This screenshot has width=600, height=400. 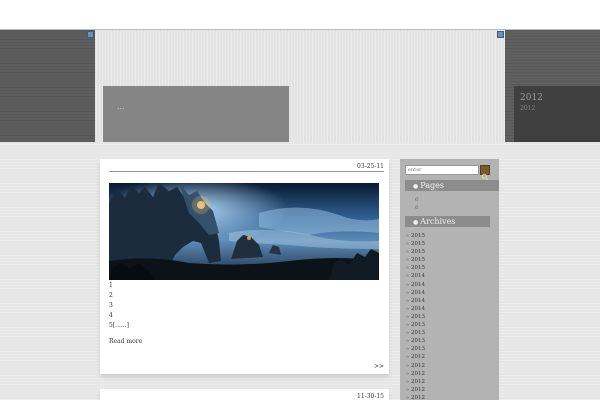 I want to click on date-box: 2012 2012, so click(x=557, y=114).